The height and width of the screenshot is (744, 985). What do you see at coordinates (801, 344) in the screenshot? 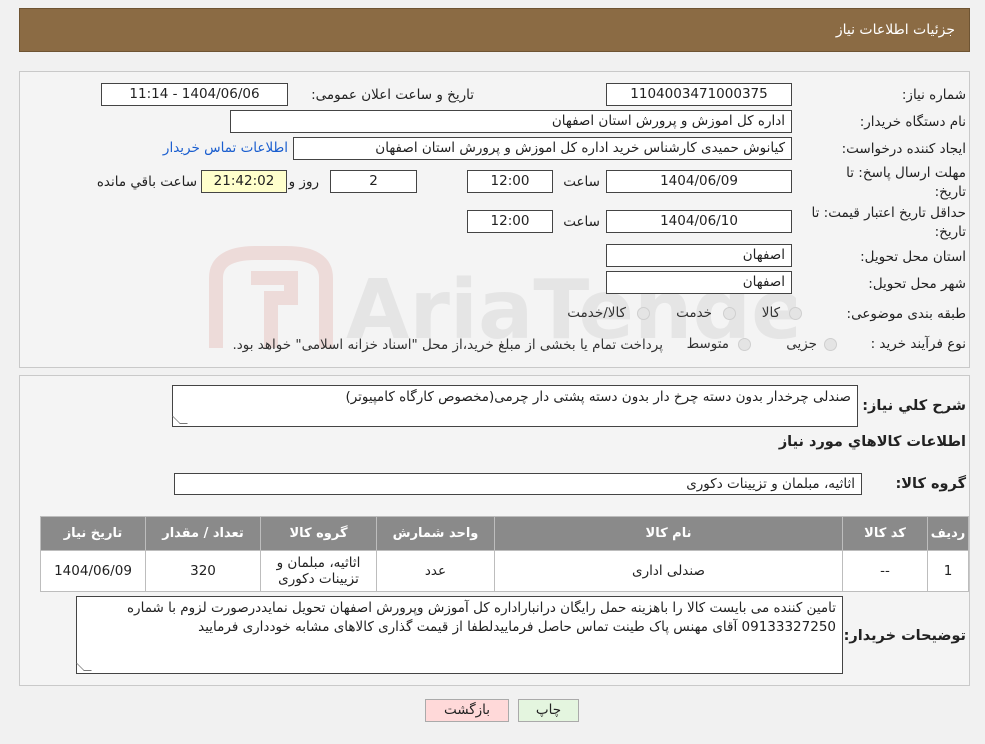
I see `process-option-minor: جزیی` at bounding box center [801, 344].